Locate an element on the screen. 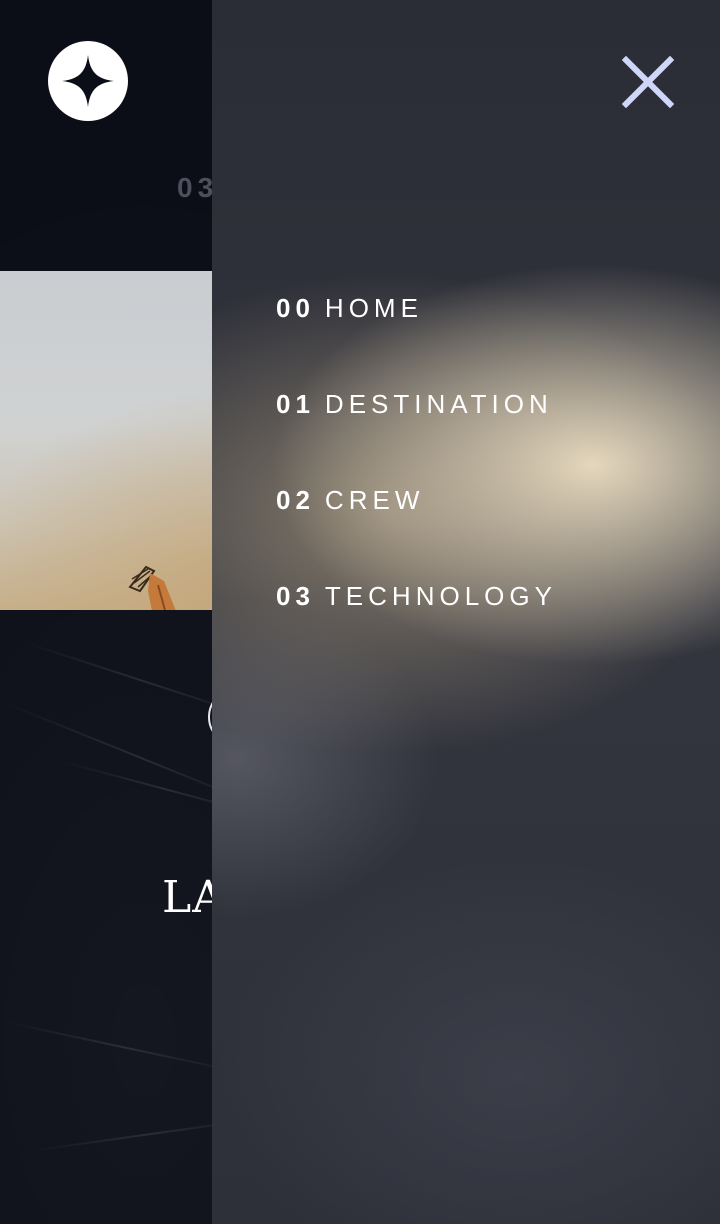 The image size is (720, 1224). nav-item-label: HOME is located at coordinates (373, 307).